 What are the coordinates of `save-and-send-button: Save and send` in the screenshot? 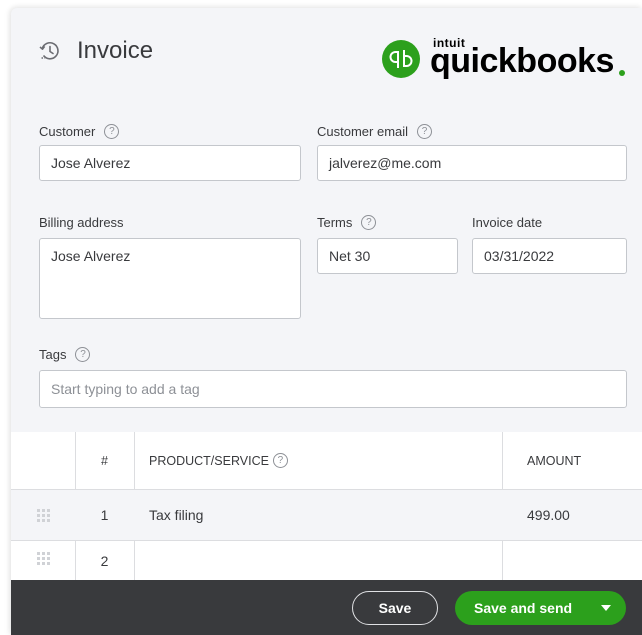 It's located at (540, 608).